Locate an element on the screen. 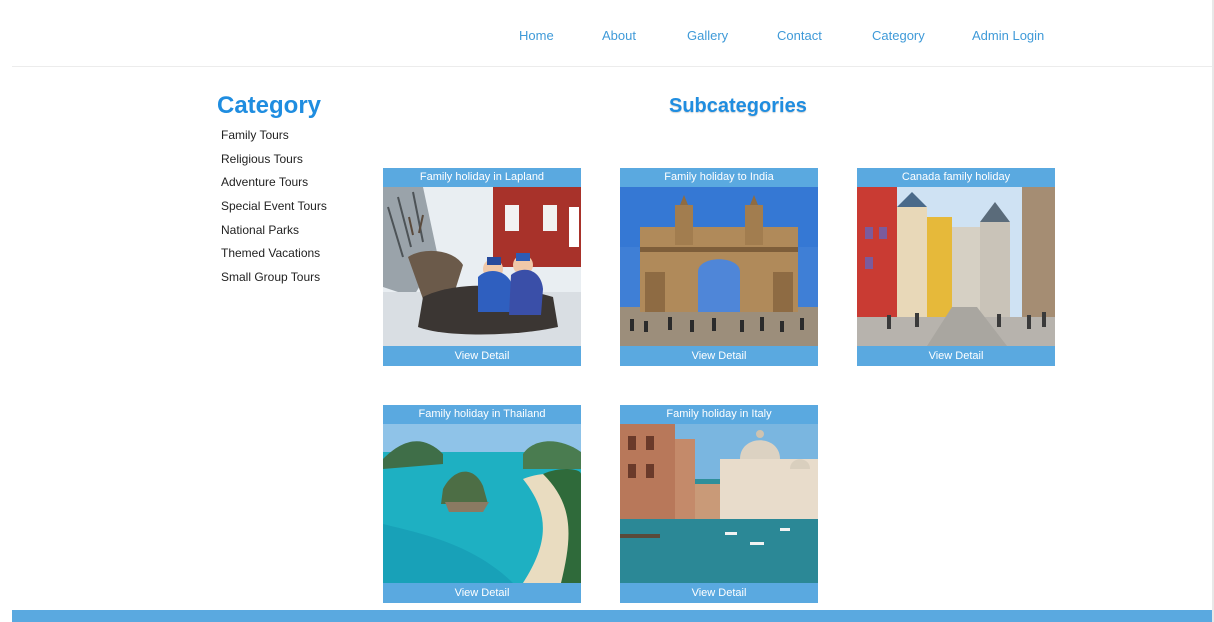  category-item-religious-tours: Religious Tours is located at coordinates (274, 163).